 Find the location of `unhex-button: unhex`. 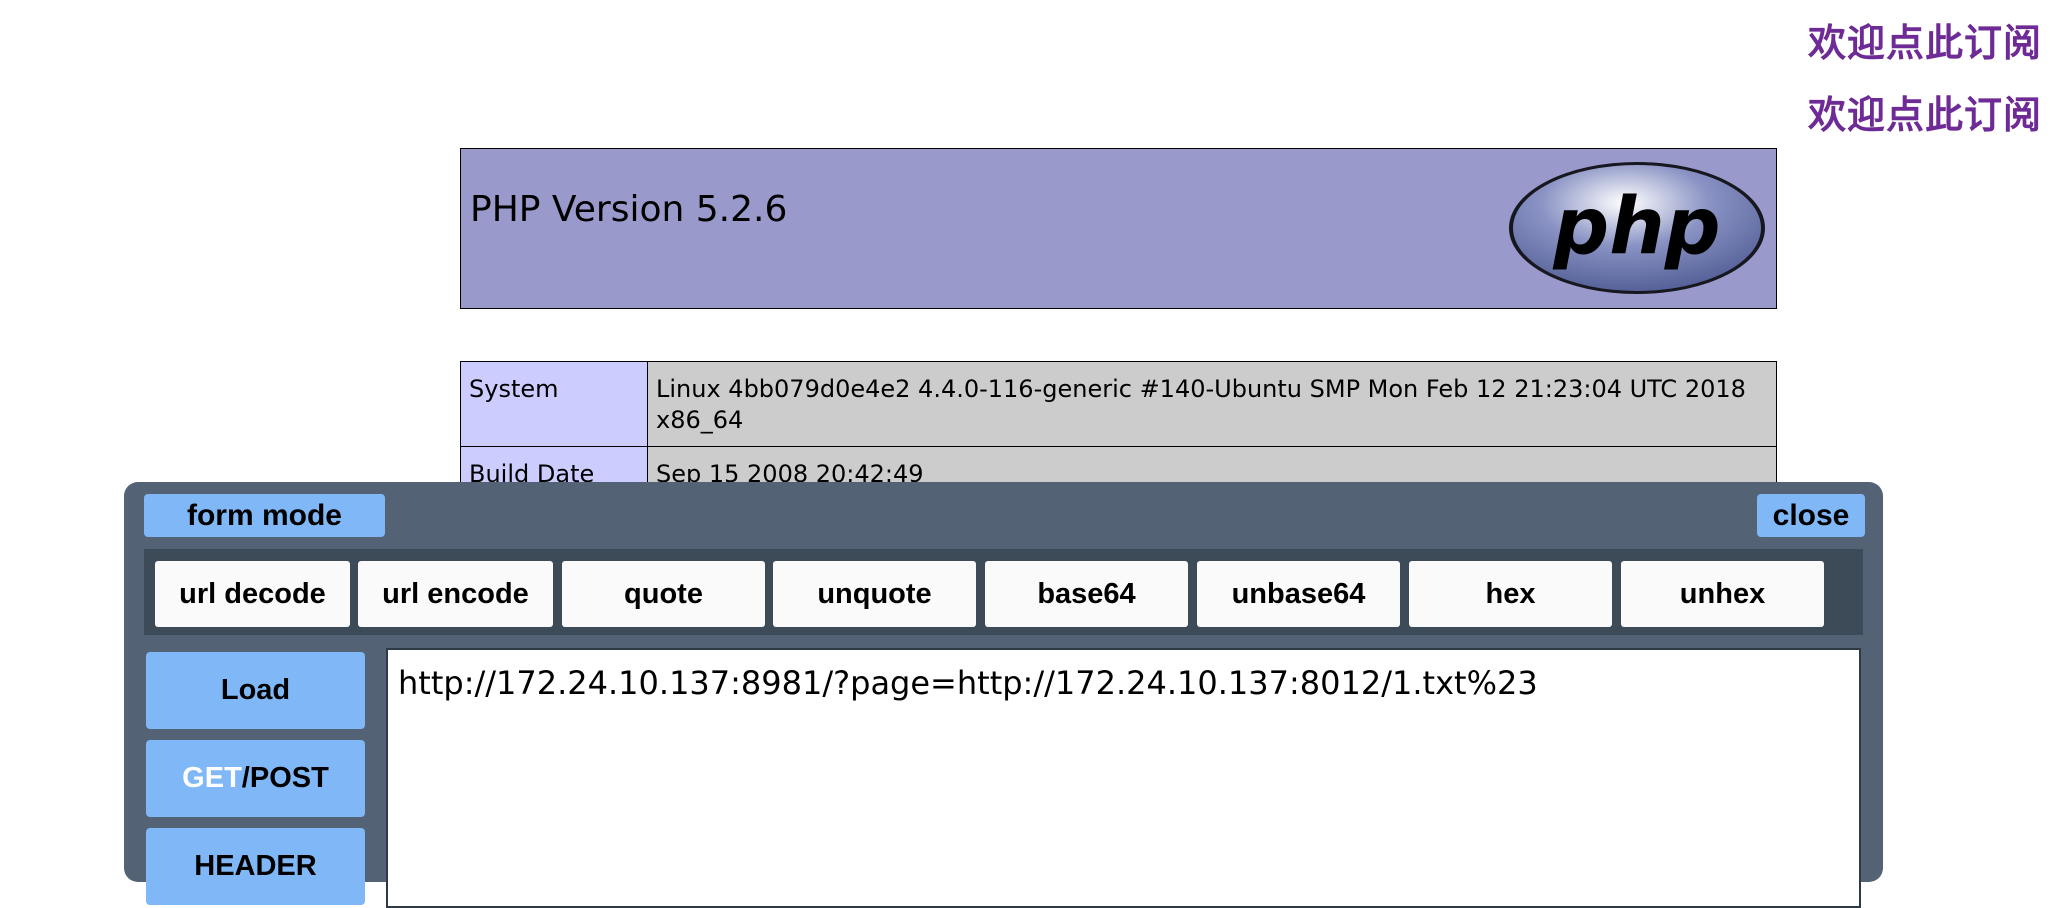

unhex-button: unhex is located at coordinates (1722, 594).